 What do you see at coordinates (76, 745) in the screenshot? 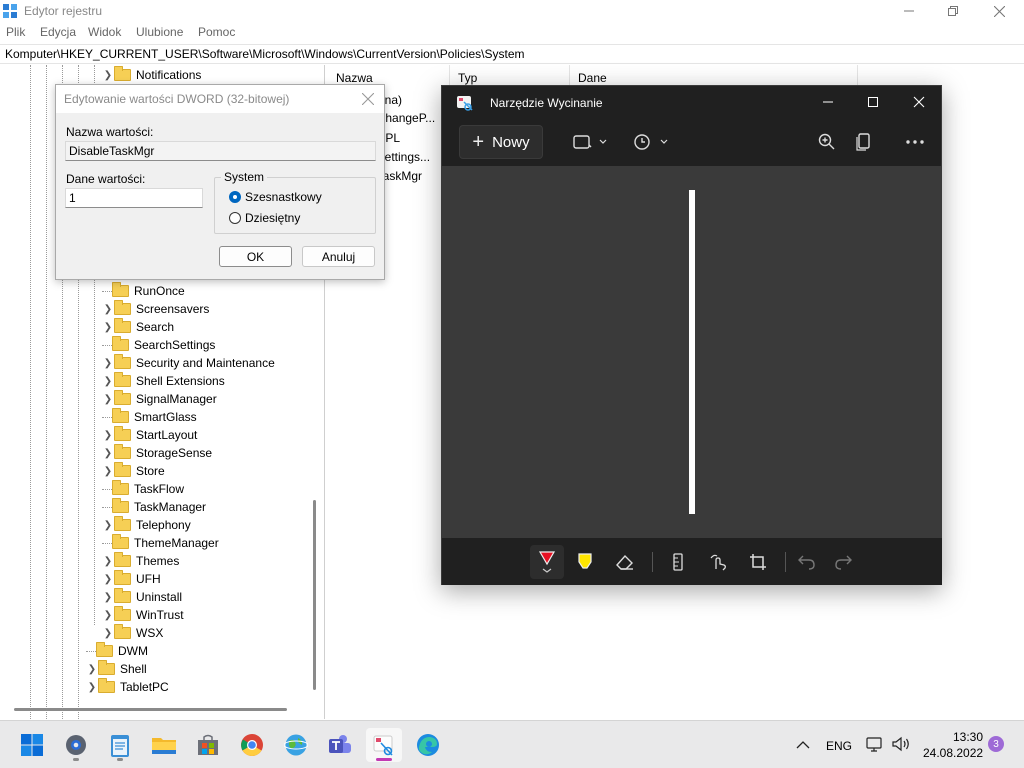
I see `taskbar-settings` at bounding box center [76, 745].